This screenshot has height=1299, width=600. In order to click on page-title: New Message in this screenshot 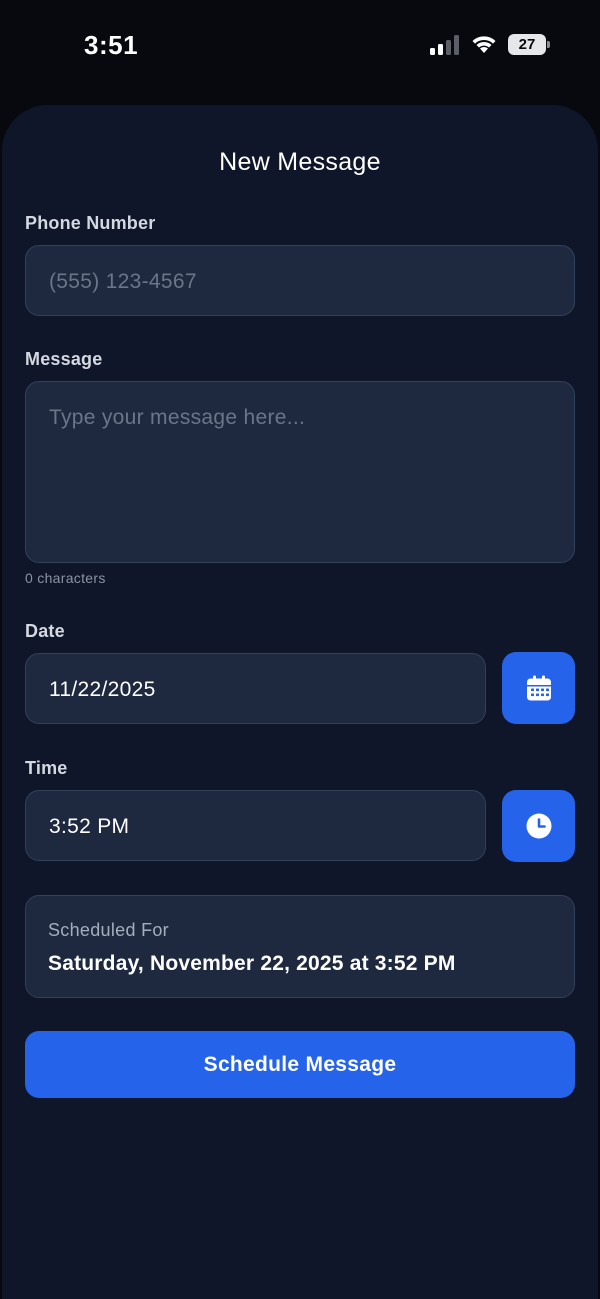, I will do `click(300, 162)`.